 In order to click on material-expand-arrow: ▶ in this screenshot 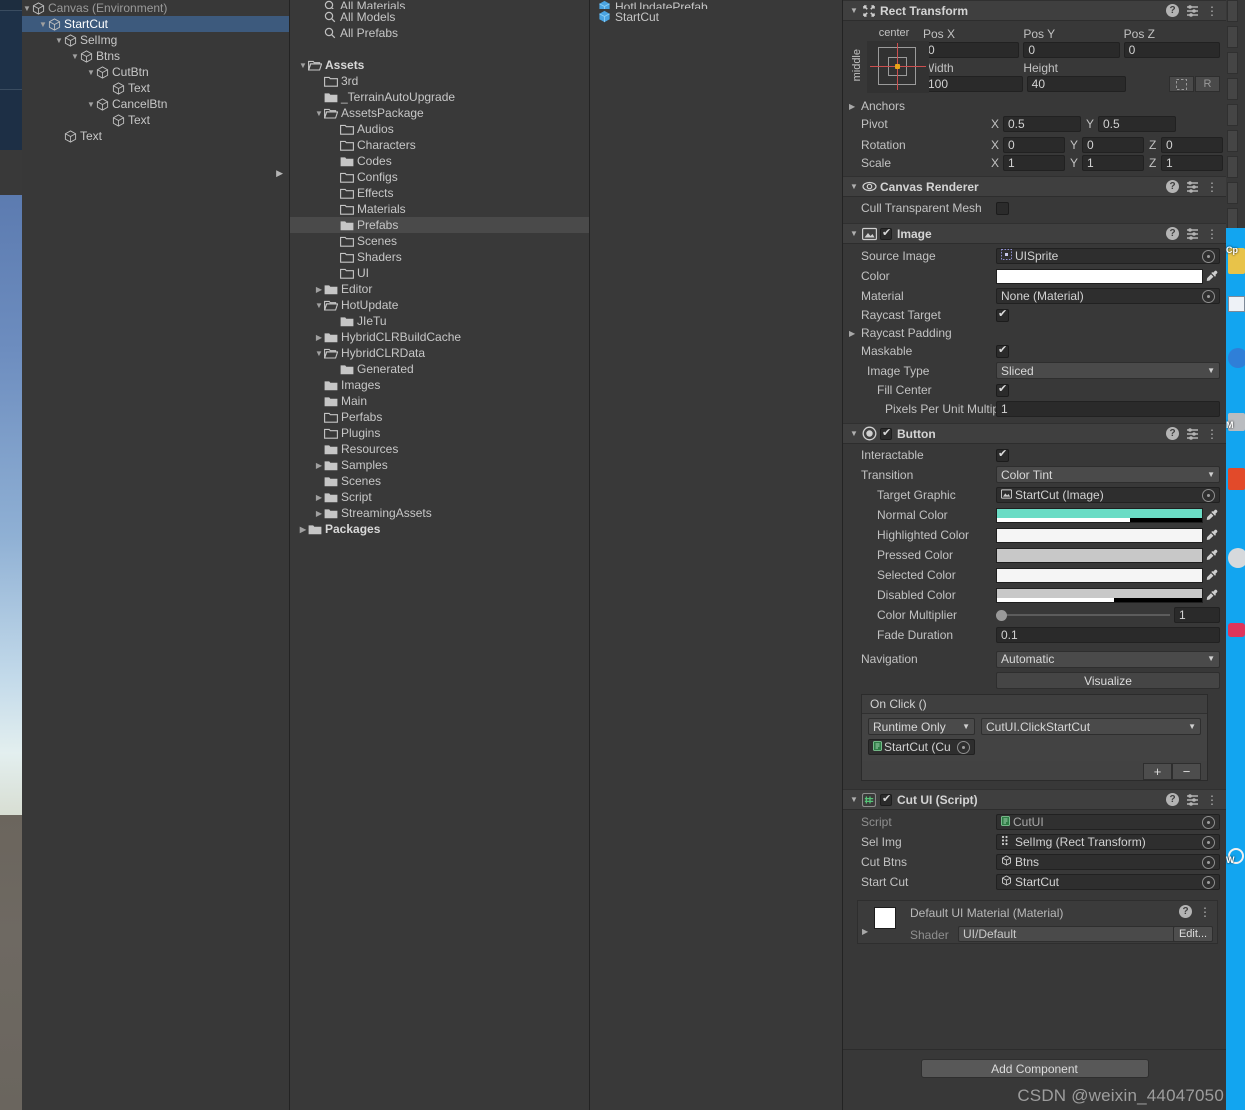, I will do `click(865, 931)`.